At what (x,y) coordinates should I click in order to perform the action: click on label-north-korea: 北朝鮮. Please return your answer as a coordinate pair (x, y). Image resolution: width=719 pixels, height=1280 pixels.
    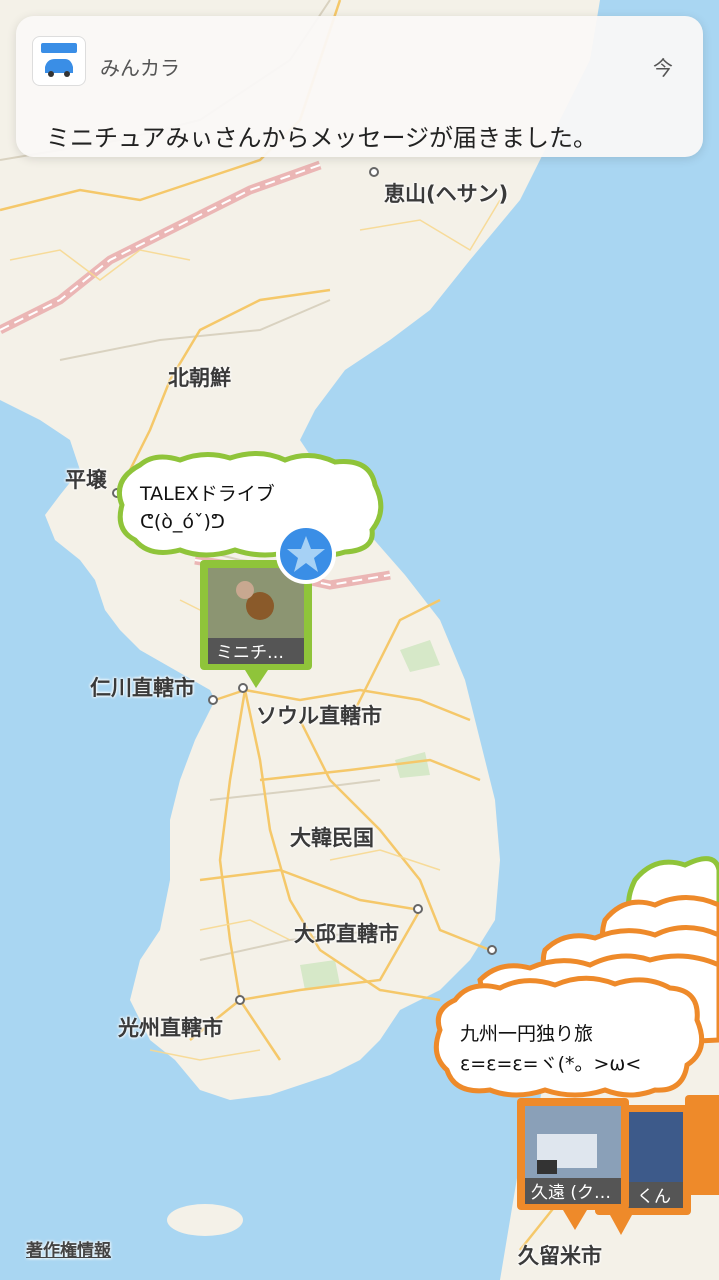
    Looking at the image, I should click on (199, 378).